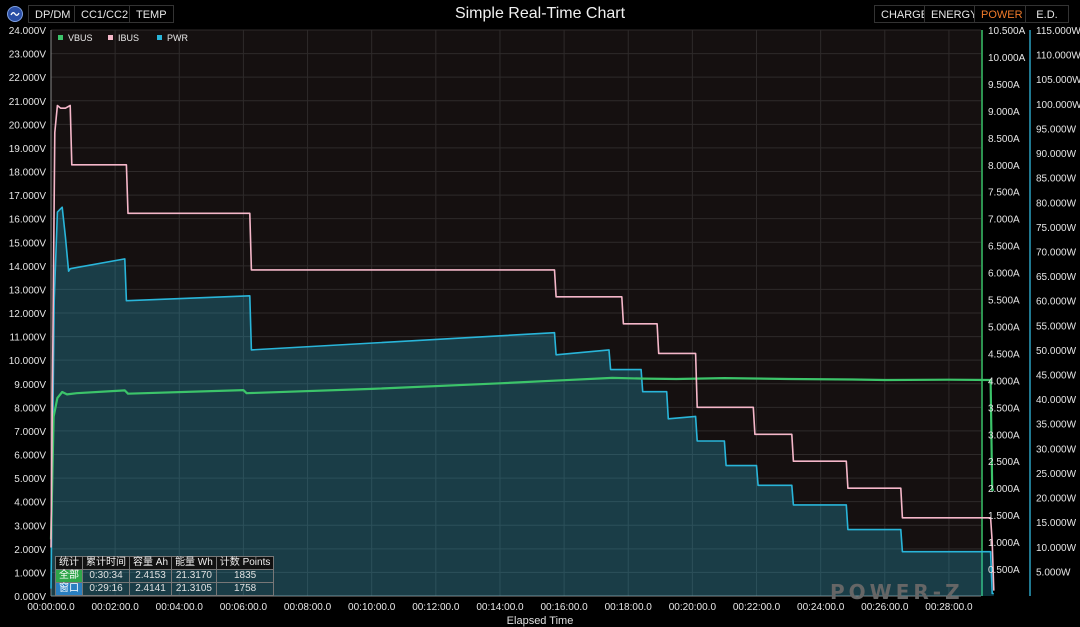  Describe the element at coordinates (80, 38) in the screenshot. I see `legend-vbus-label: VBUS` at that location.